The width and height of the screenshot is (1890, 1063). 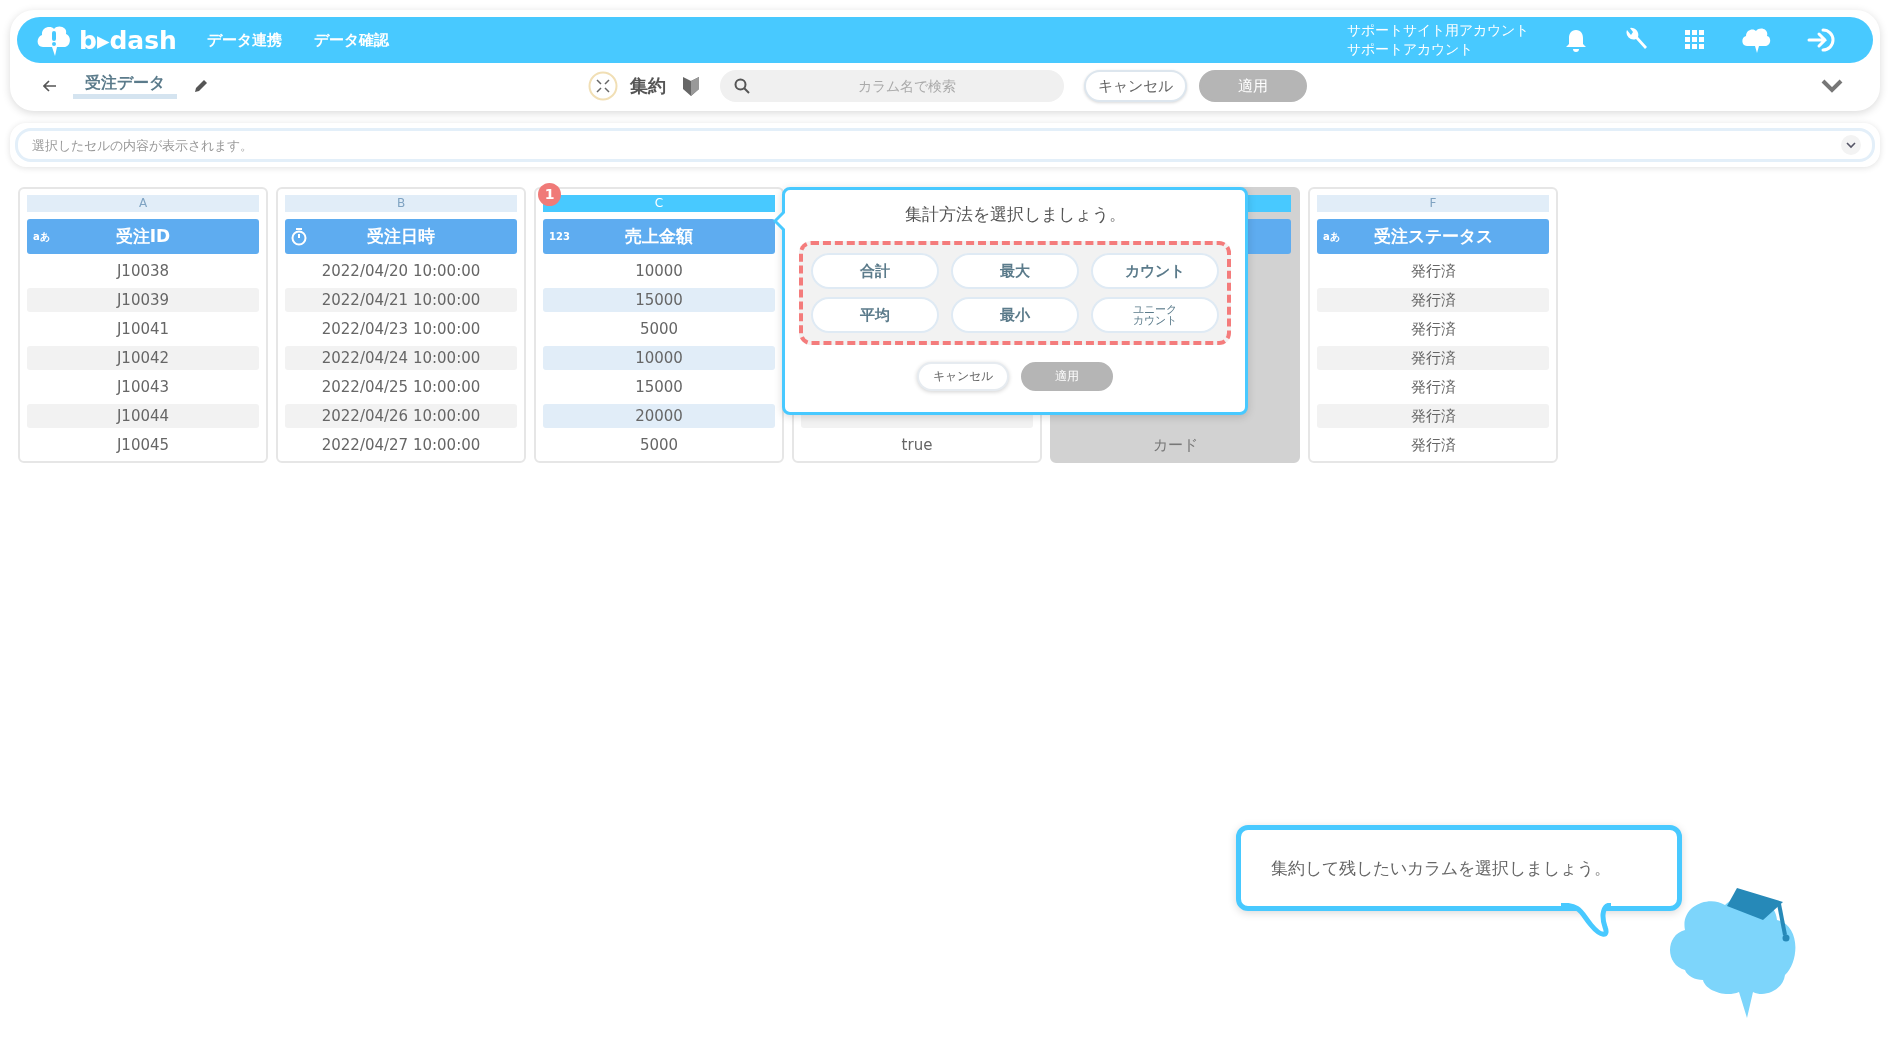 What do you see at coordinates (659, 416) in the screenshot?
I see `table-cell: 20000` at bounding box center [659, 416].